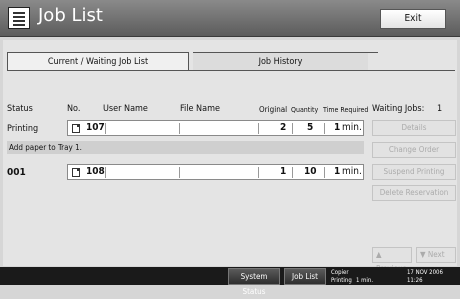  What do you see at coordinates (379, 254) in the screenshot?
I see `up-arrow-icon: ▲` at bounding box center [379, 254].